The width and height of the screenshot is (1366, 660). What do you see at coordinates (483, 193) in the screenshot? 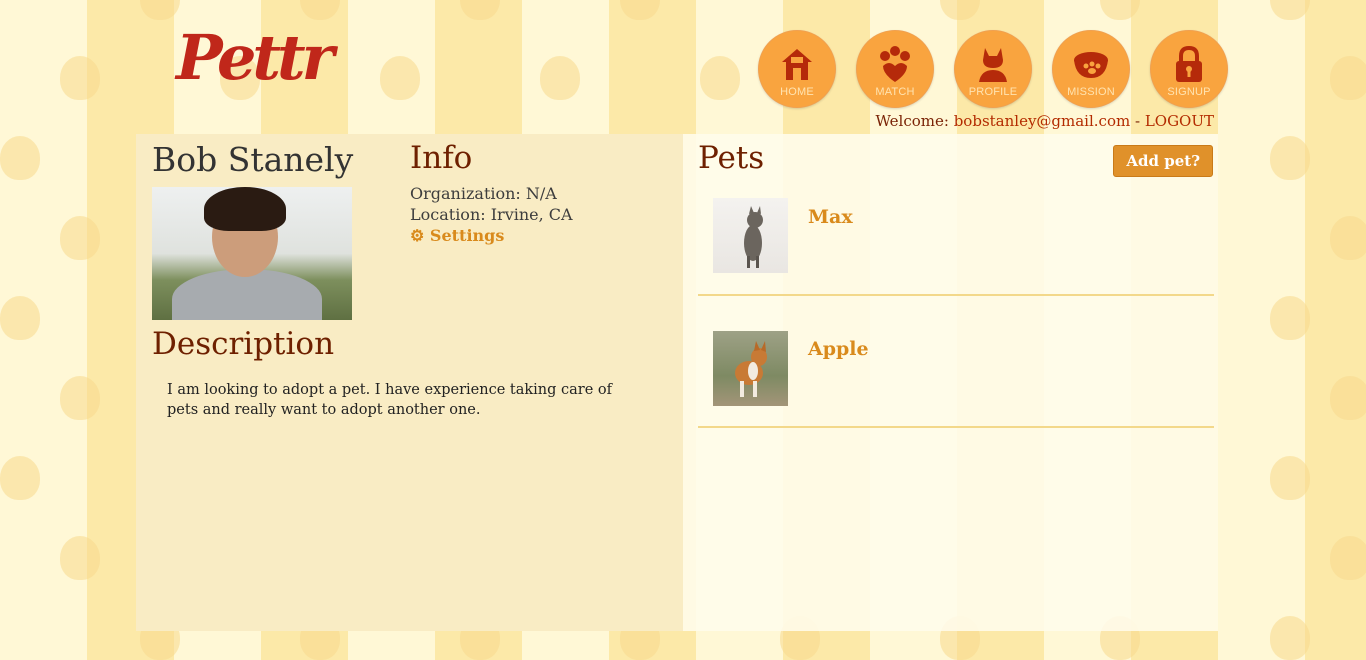
I see `organization-text: Organization: N/A` at bounding box center [483, 193].